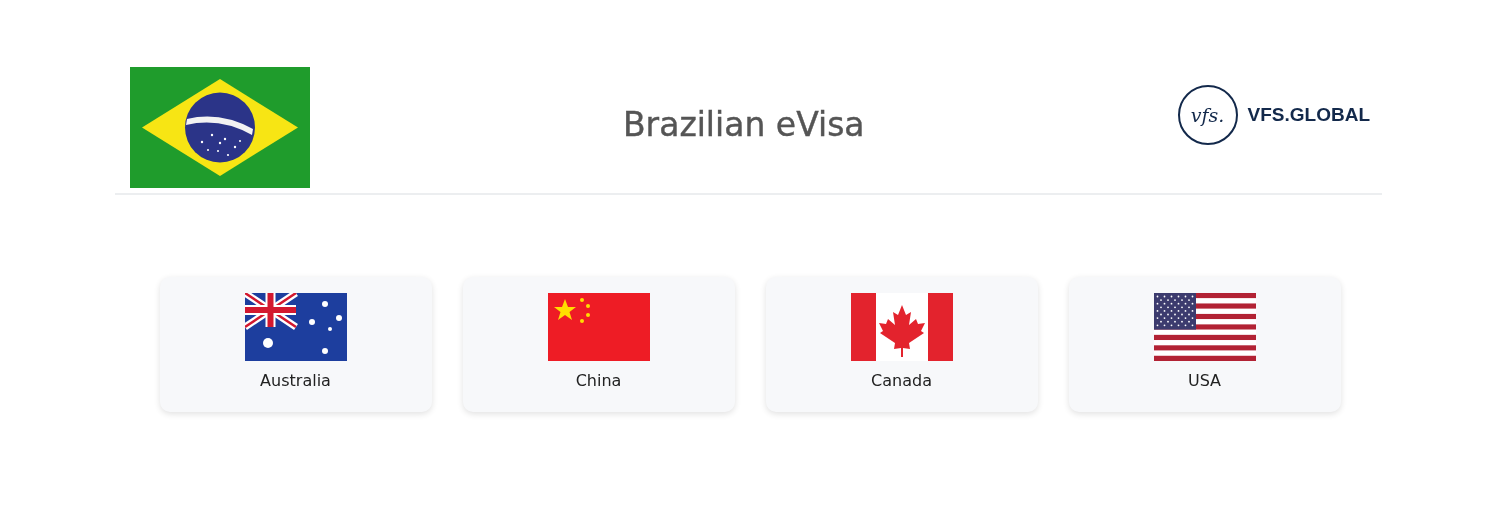 The height and width of the screenshot is (507, 1500). I want to click on logo-text: VFS.GLOBAL, so click(1308, 115).